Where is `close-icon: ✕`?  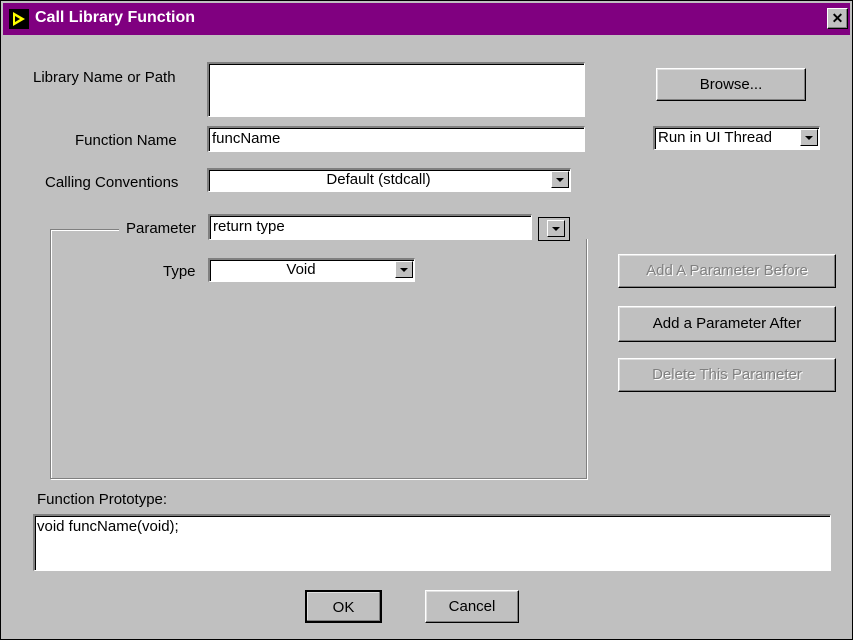
close-icon: ✕ is located at coordinates (837, 18).